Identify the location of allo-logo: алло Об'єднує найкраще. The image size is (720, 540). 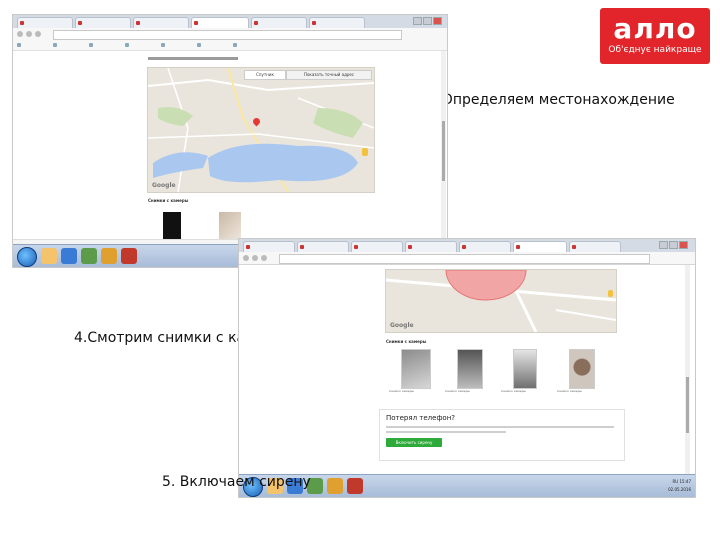
(655, 36).